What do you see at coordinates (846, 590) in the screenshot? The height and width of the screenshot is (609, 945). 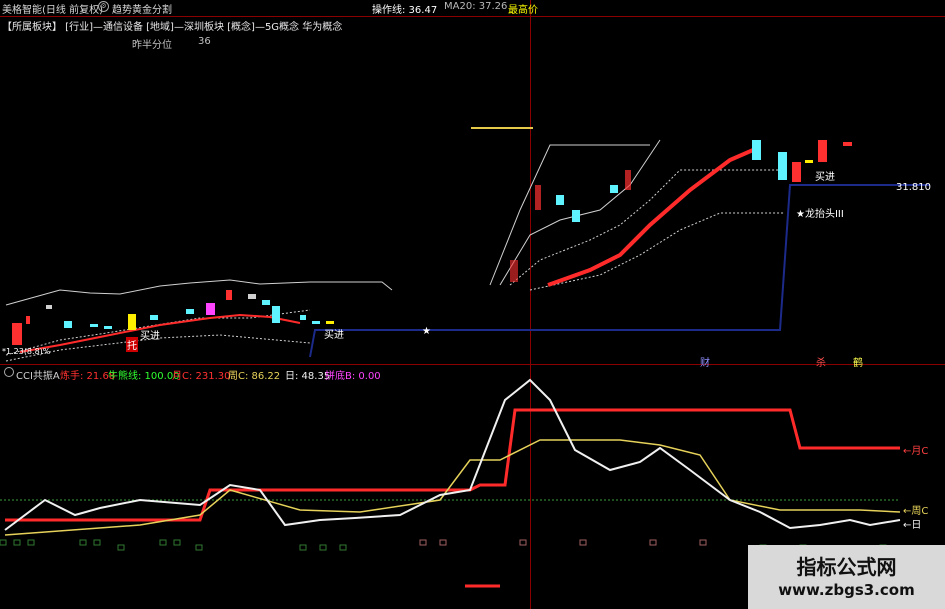 I see `watermark-url: www.zbgs3.com` at bounding box center [846, 590].